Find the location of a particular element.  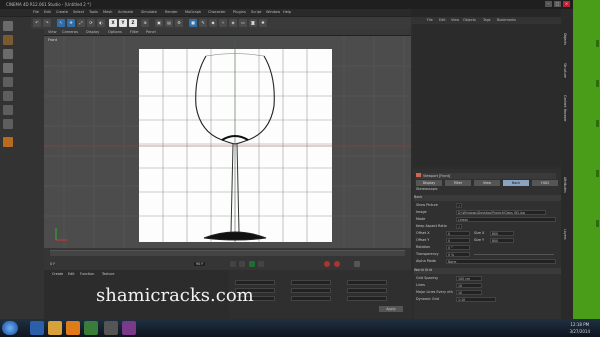

menu-script: Script is located at coordinates (256, 12).